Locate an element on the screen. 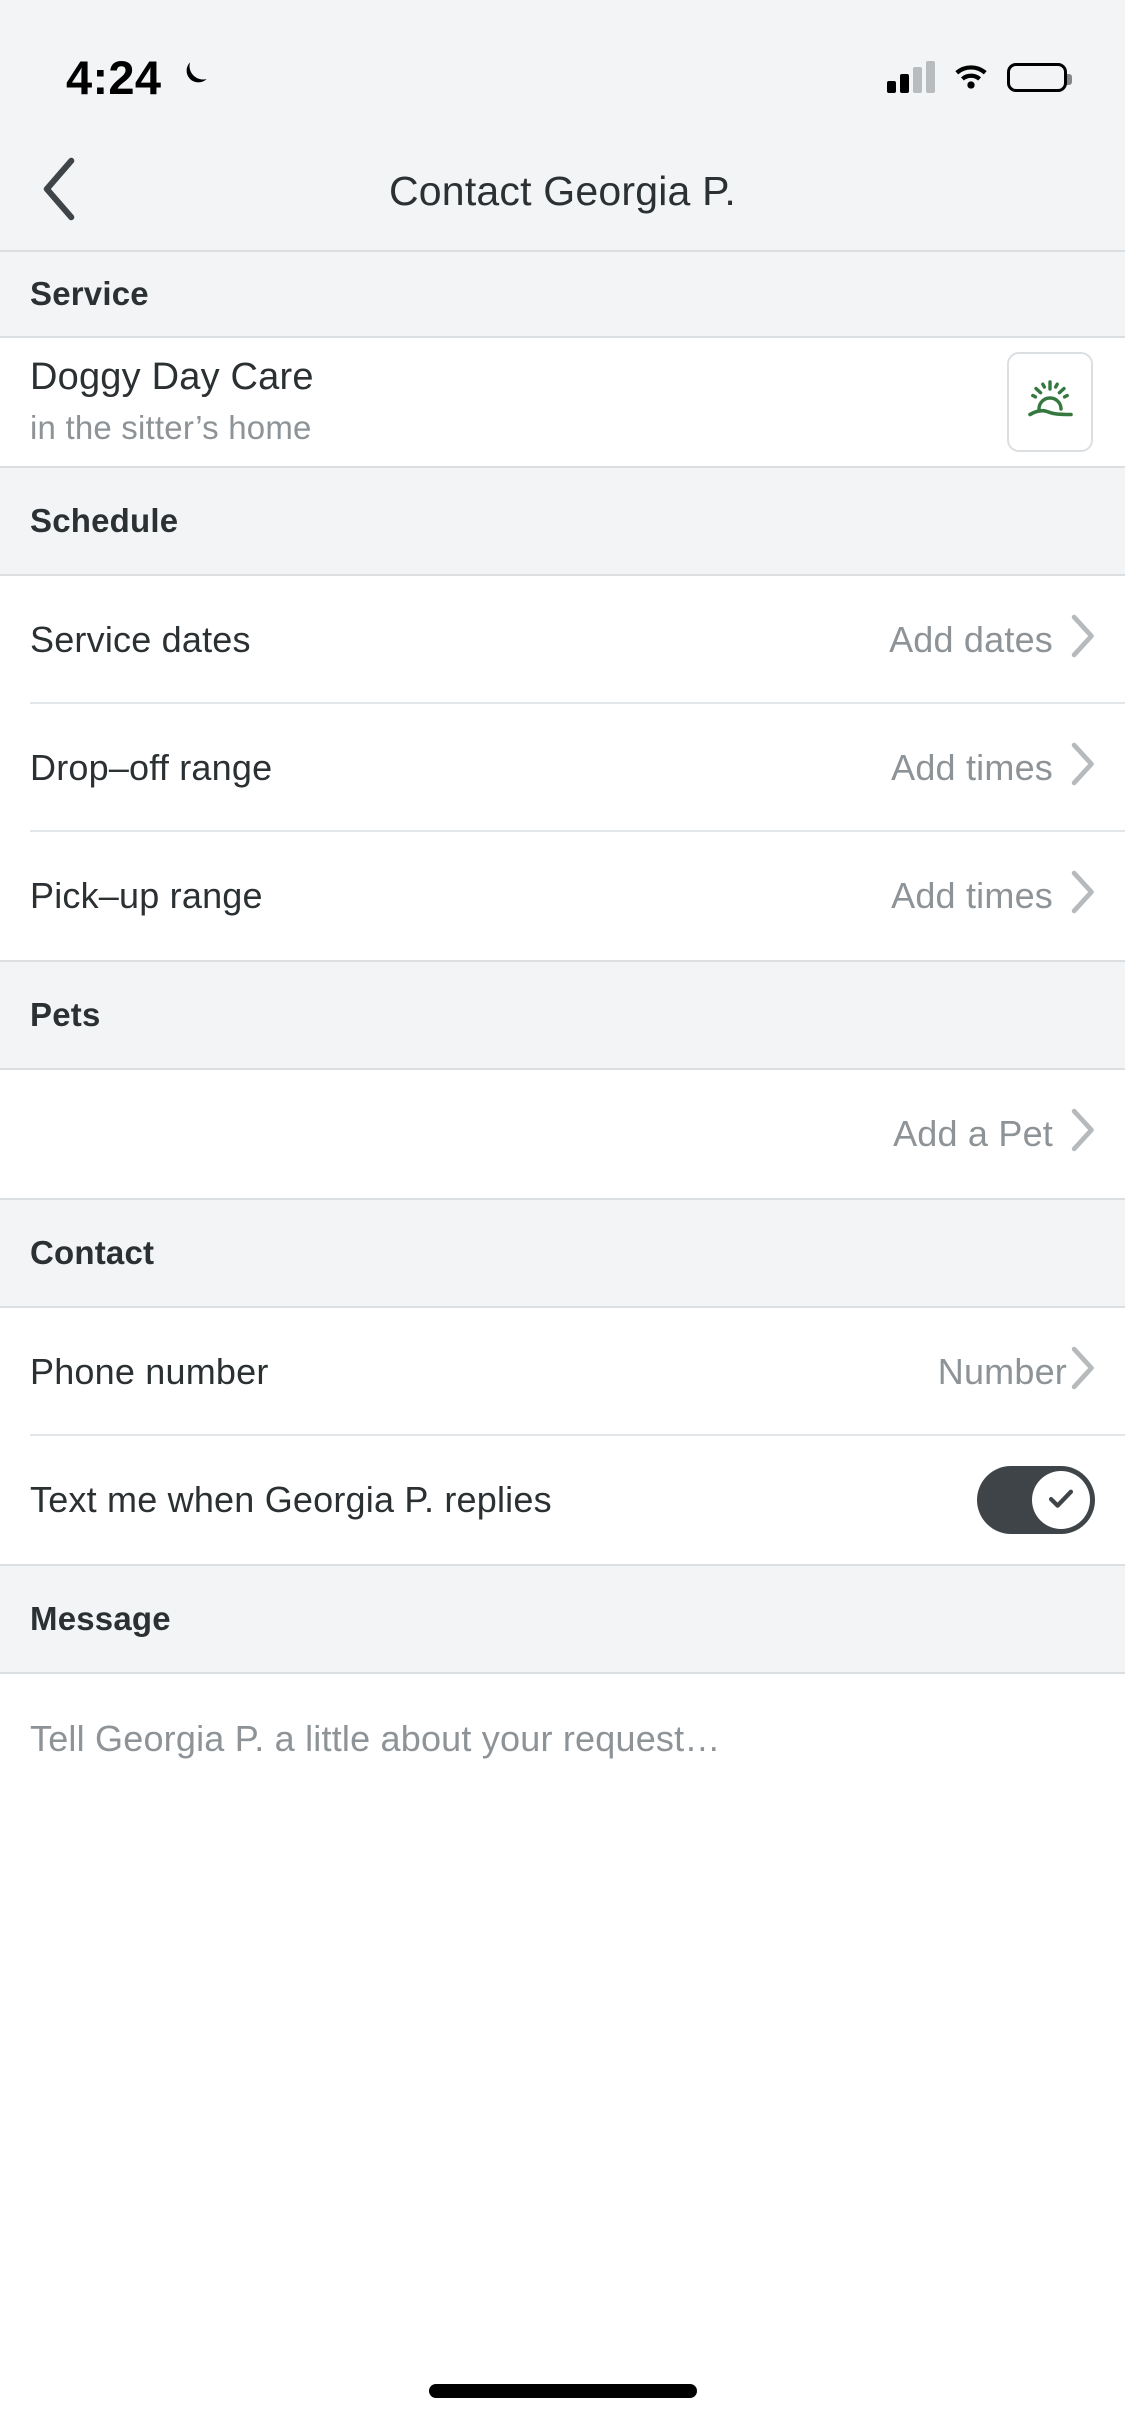  sunrise-icon is located at coordinates (1050, 402).